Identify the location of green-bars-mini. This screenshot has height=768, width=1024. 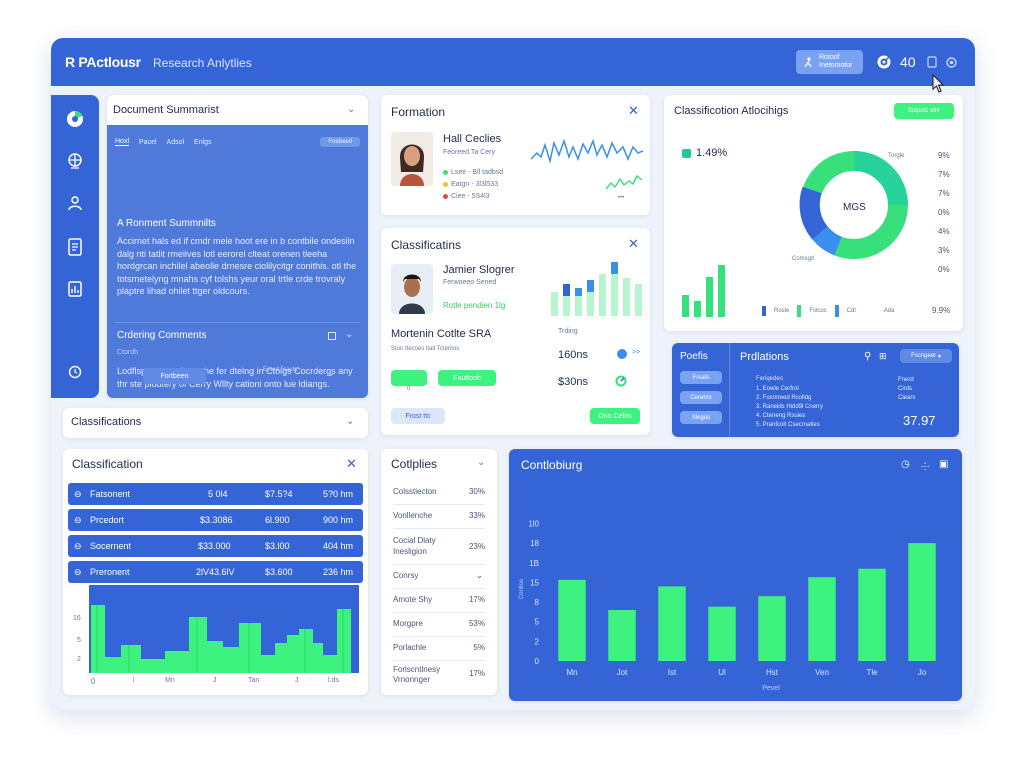
(703, 291).